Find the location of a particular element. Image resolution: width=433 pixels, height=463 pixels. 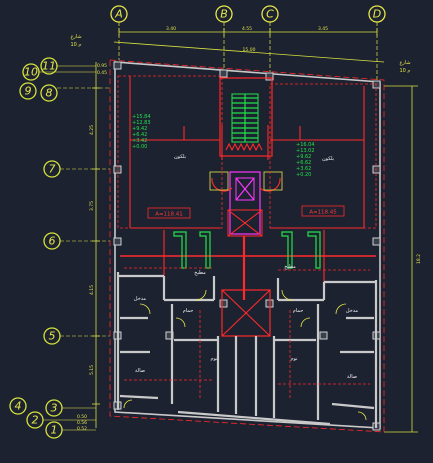

top-dimension-chain: 3.40 4.55 3.45 is located at coordinates (248, 31).